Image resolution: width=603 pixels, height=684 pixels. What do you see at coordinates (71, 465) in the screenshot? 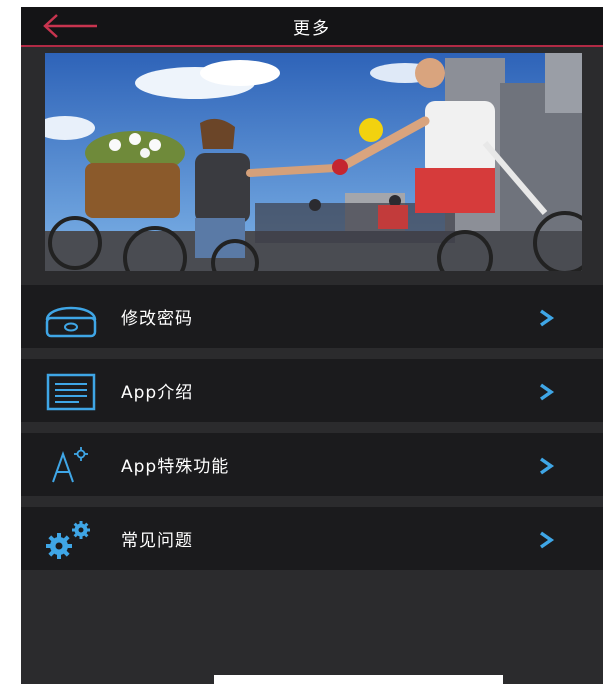
I see `special-feature-icon` at bounding box center [71, 465].